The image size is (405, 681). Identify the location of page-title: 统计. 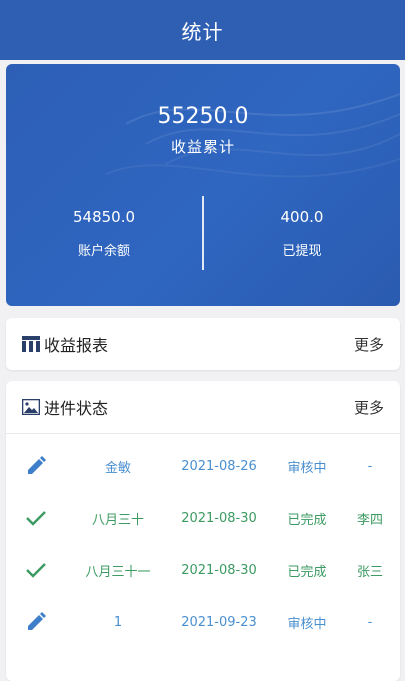
(202, 31).